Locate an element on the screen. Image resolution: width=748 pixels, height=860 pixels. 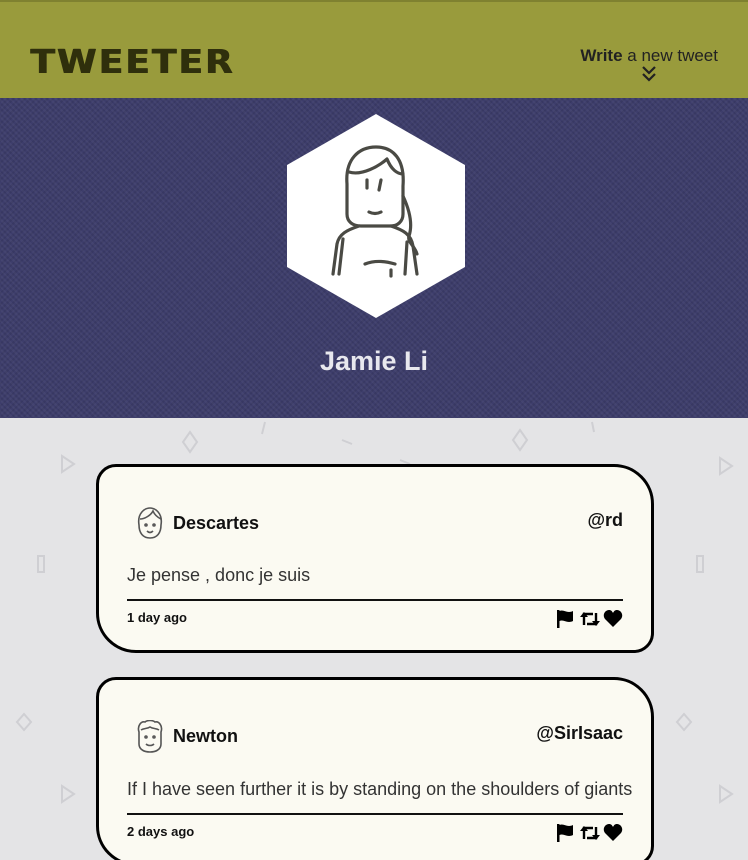
tweet-author-handle: @SirIsaac is located at coordinates (579, 733).